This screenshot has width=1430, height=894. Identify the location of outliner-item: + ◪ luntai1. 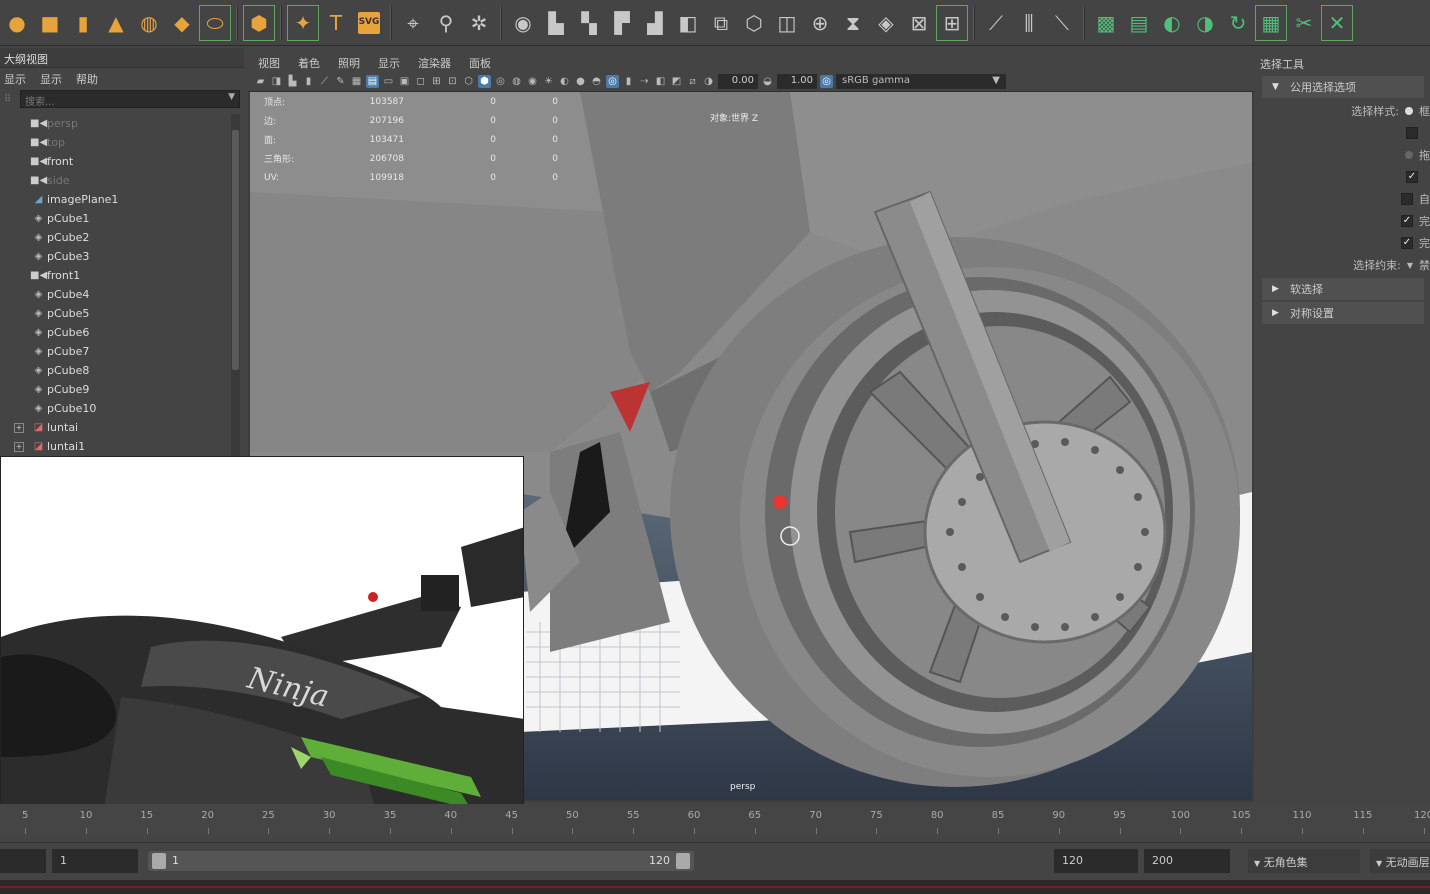
(115, 446).